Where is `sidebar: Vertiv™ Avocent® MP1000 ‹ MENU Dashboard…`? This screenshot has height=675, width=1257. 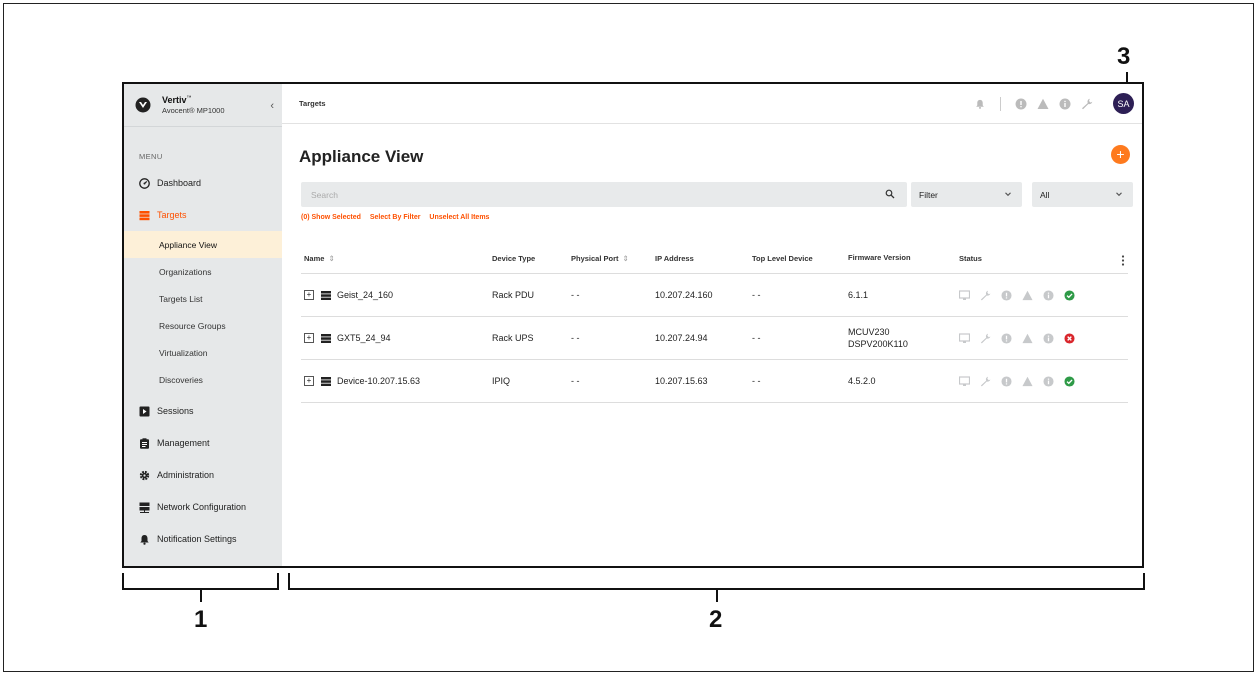 sidebar: Vertiv™ Avocent® MP1000 ‹ MENU Dashboard… is located at coordinates (203, 325).